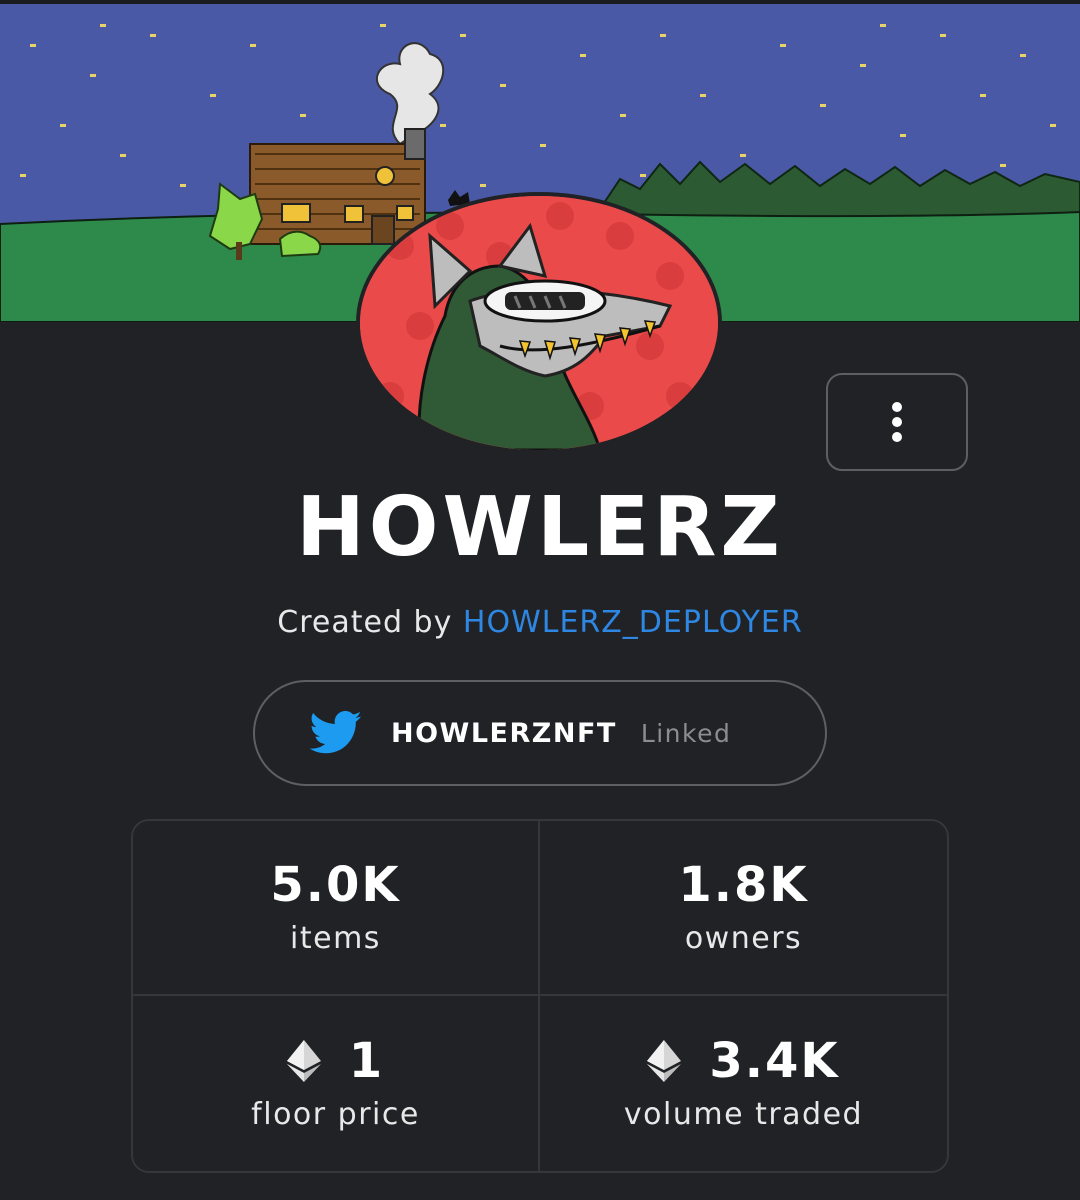  I want to click on stat-items-value: 5.0K, so click(335, 884).